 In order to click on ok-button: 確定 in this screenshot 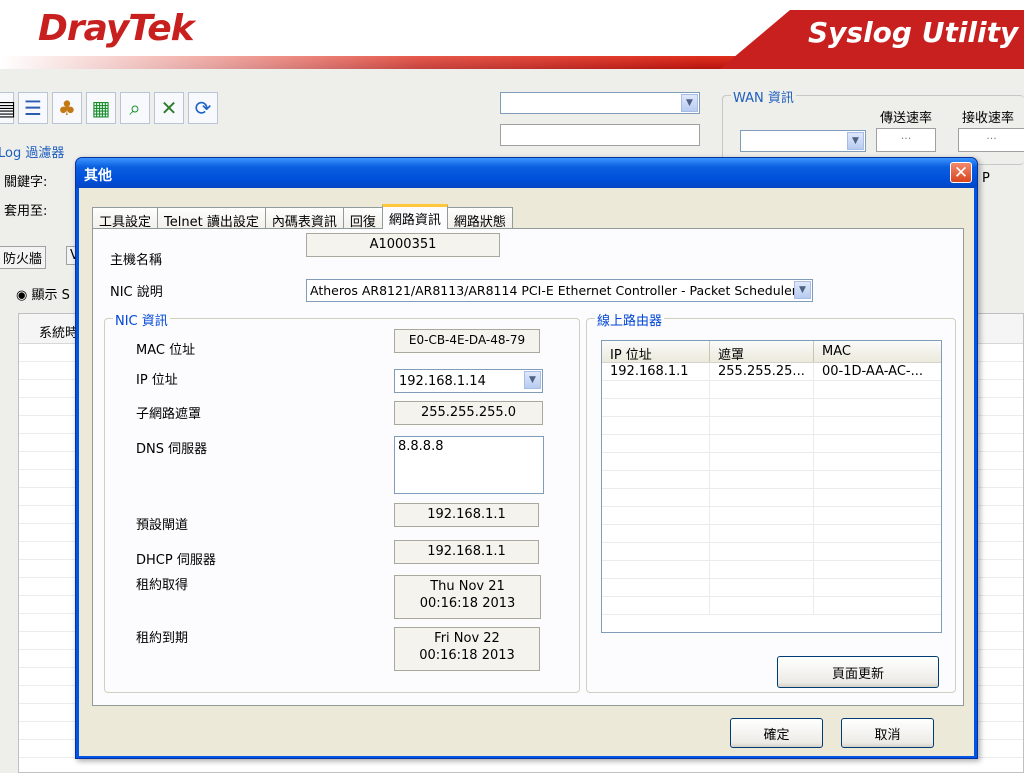, I will do `click(776, 733)`.